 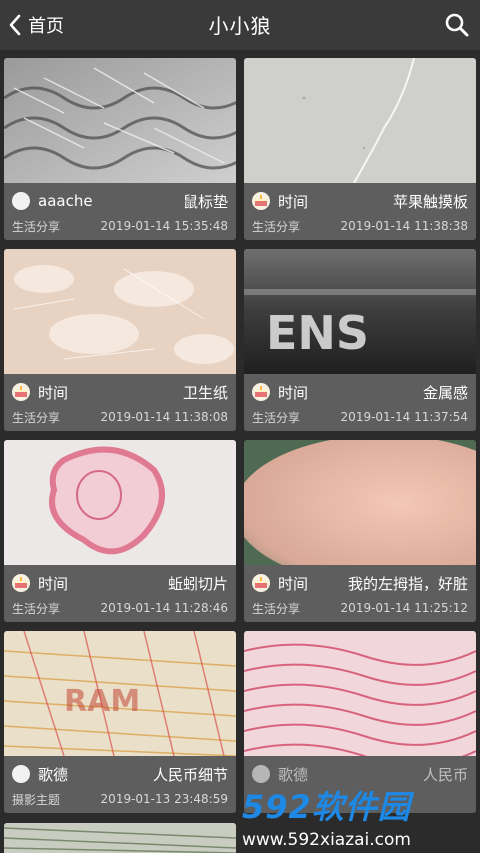 What do you see at coordinates (102, 701) in the screenshot?
I see `svg-text: RAM` at bounding box center [102, 701].